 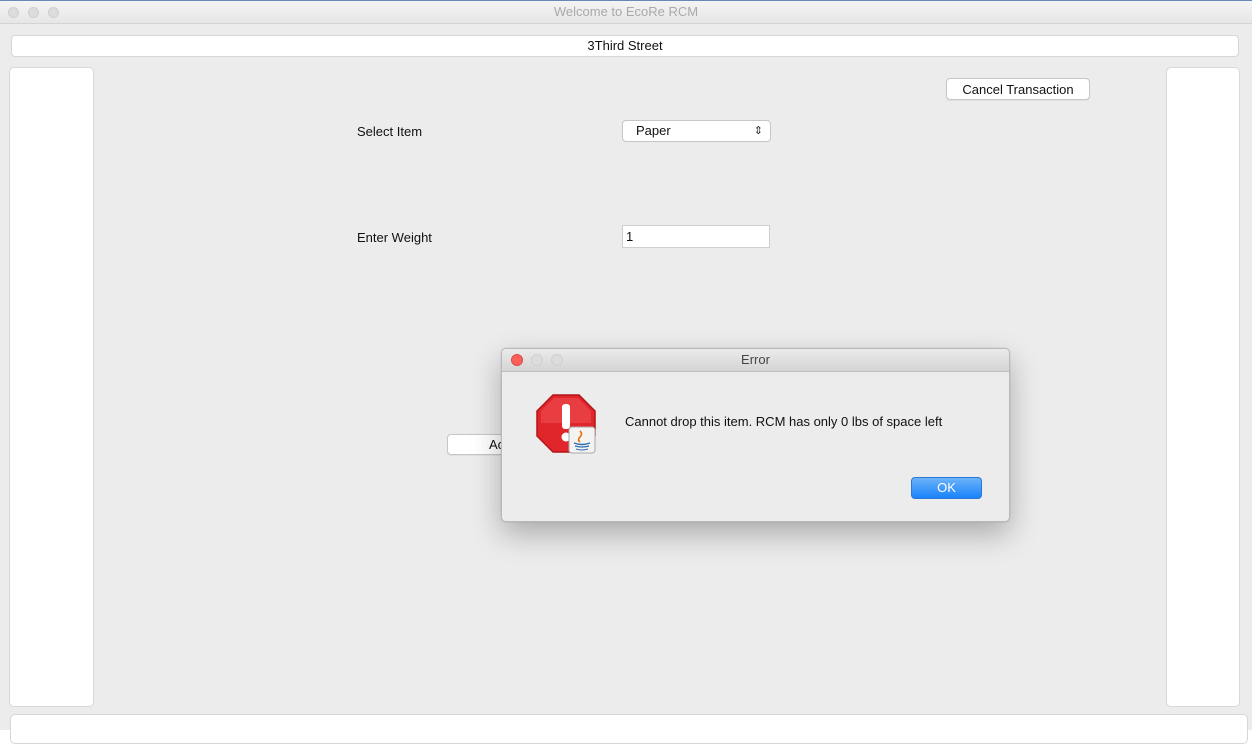 What do you see at coordinates (51, 387) in the screenshot?
I see `left-side-panel` at bounding box center [51, 387].